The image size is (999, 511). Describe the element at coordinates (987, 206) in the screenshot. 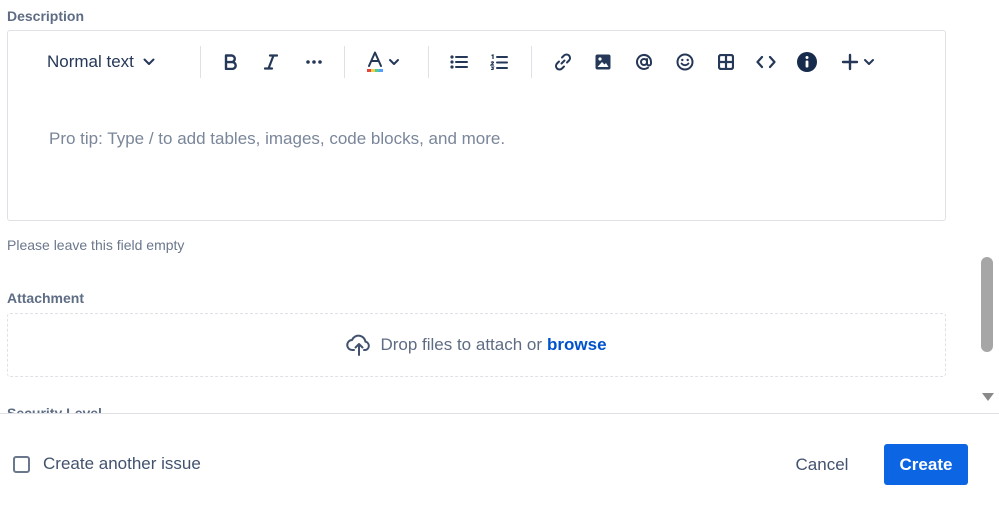

I see `scrollbar` at that location.